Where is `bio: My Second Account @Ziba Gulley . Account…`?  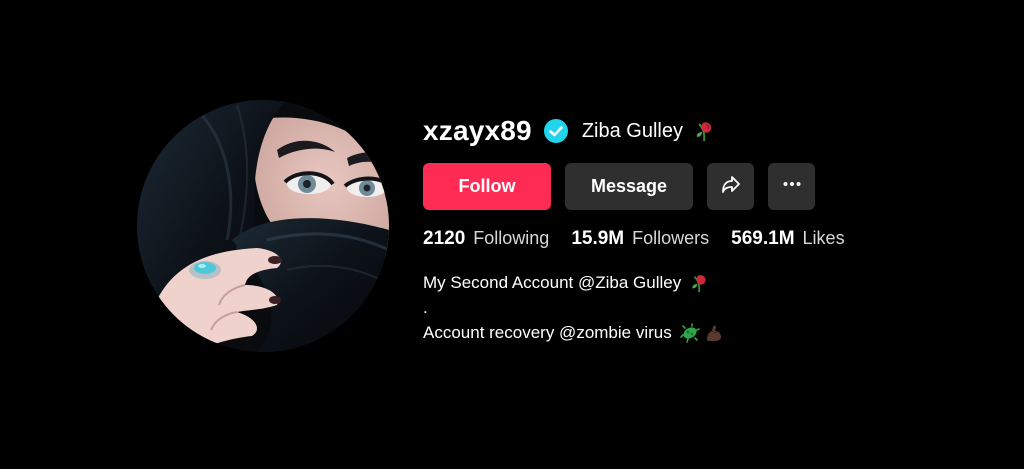 bio: My Second Account @Ziba Gulley . Account… is located at coordinates (634, 307).